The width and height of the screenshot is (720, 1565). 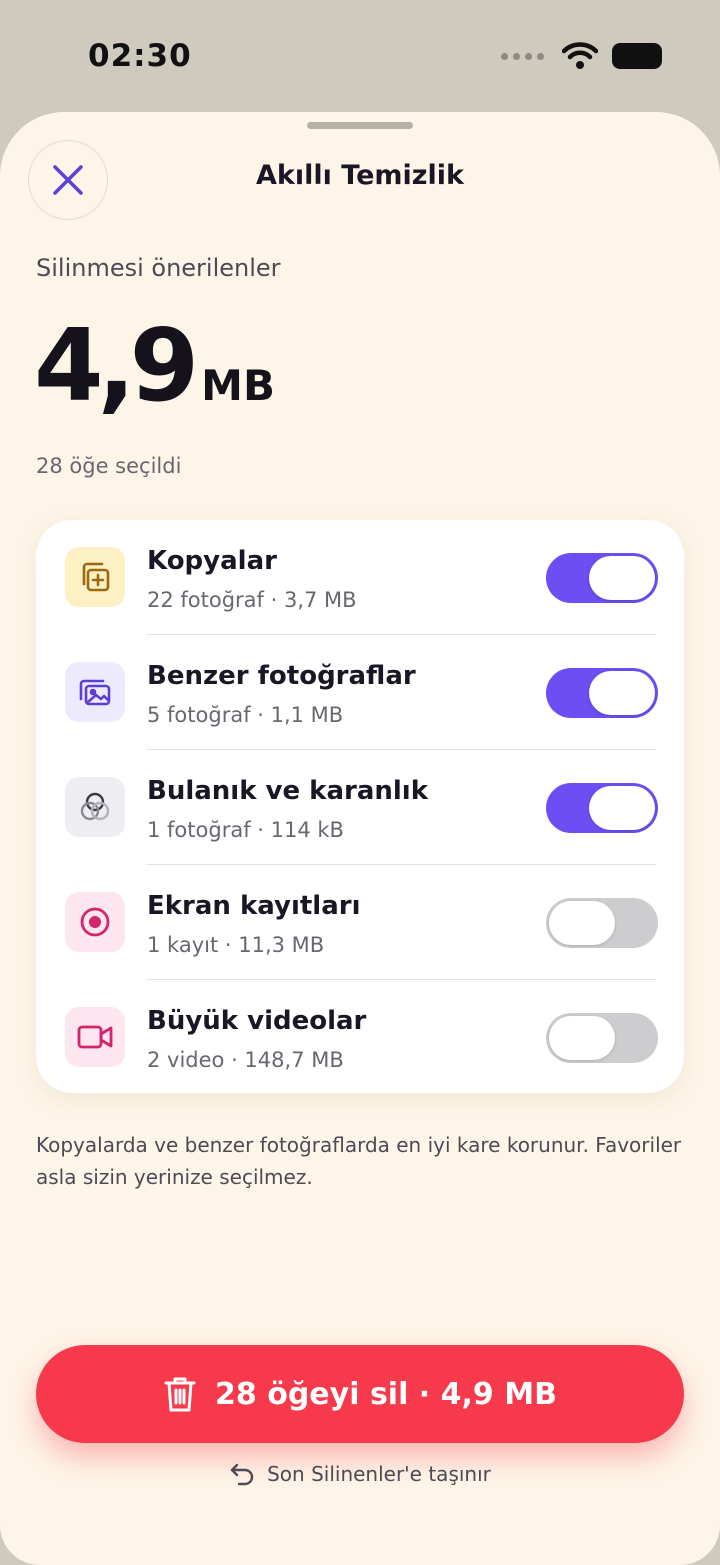 I want to click on status-bar: 02:30, so click(x=360, y=56).